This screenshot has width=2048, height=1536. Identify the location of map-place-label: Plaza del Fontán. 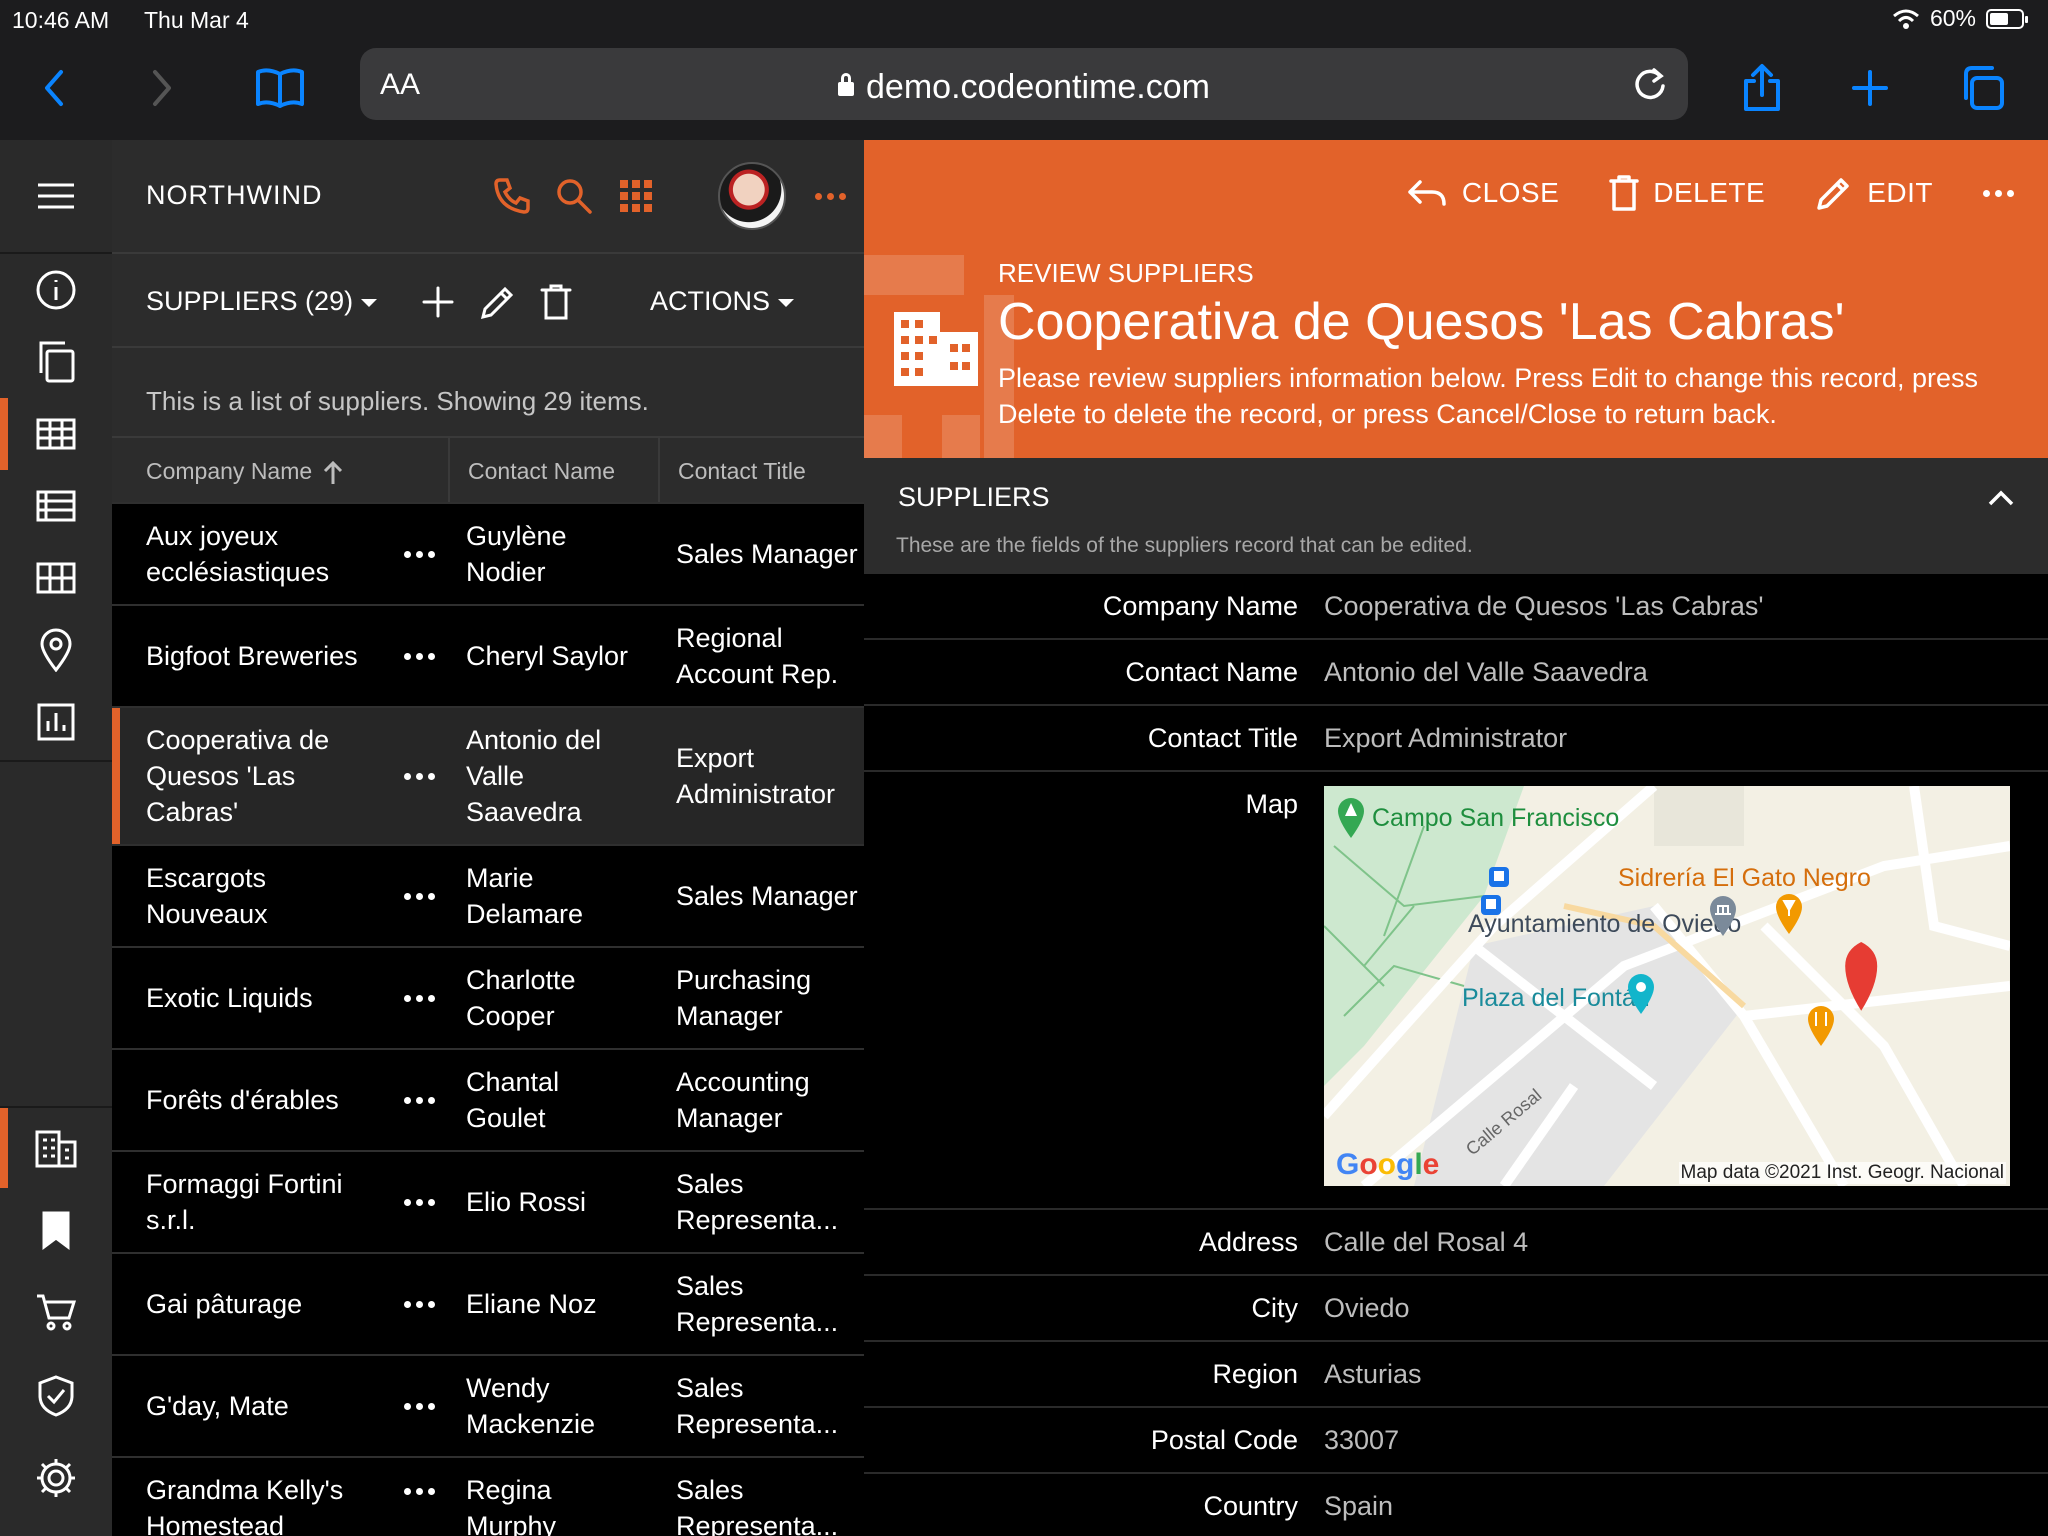
(1556, 998).